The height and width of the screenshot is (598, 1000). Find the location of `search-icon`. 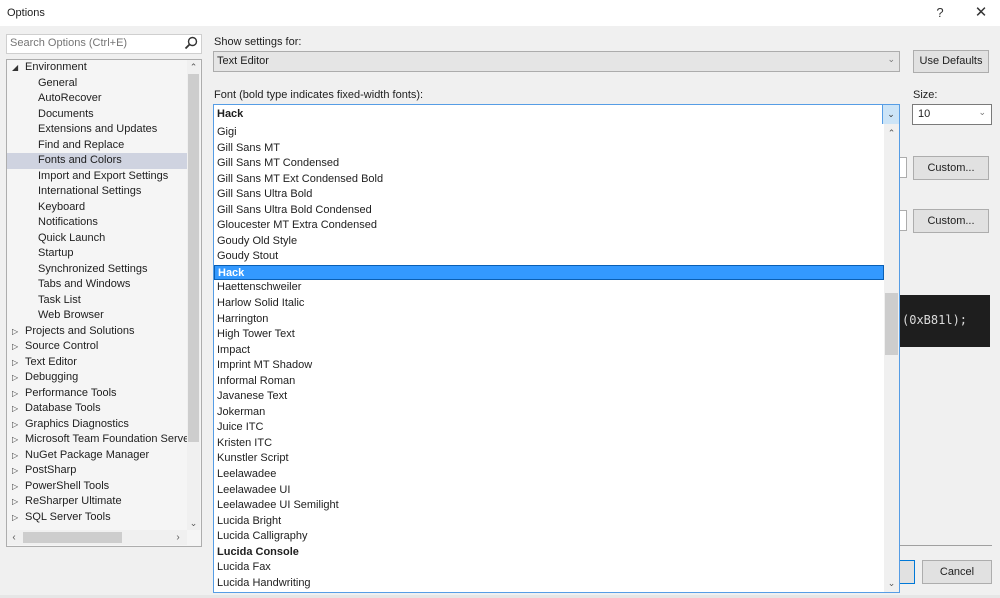

search-icon is located at coordinates (191, 43).